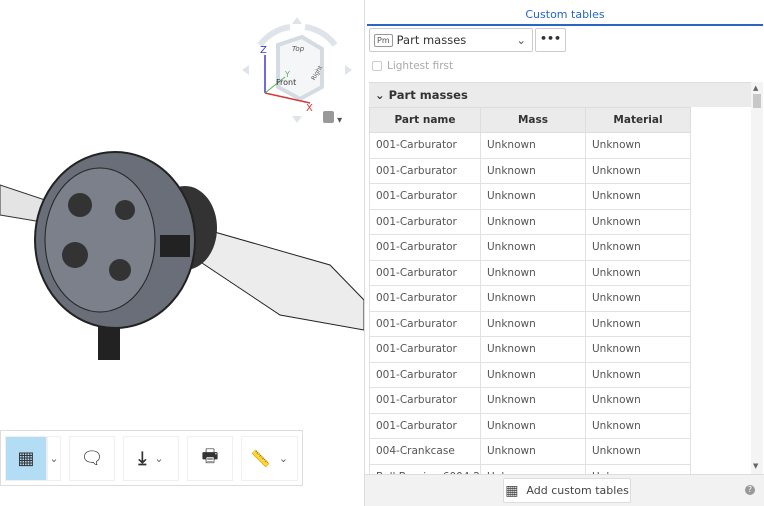 Image resolution: width=764 pixels, height=506 pixels. Describe the element at coordinates (332, 118) in the screenshot. I see `view-options-button: ▾` at that location.